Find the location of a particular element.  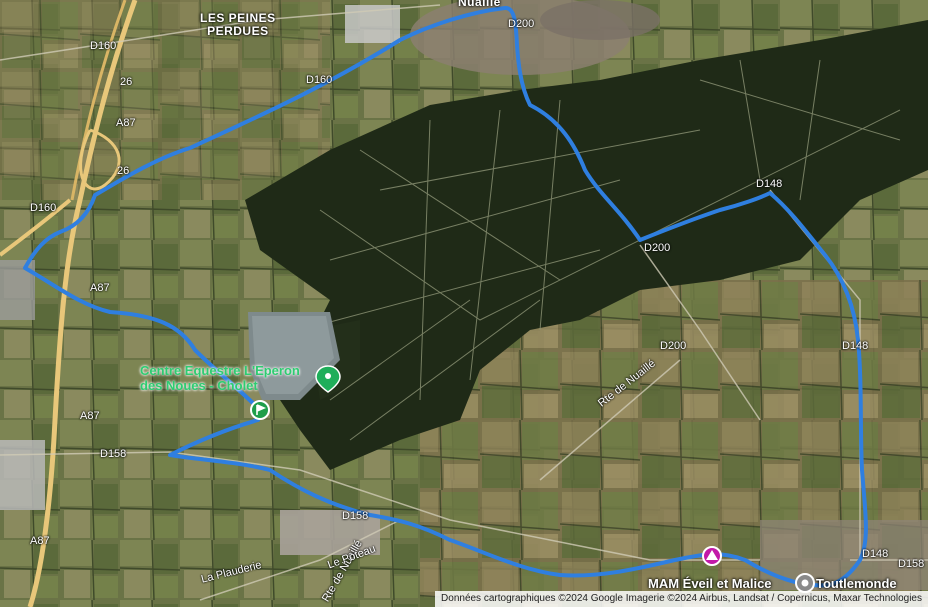

place-les-peines-perdues: LES PEINES PERDUES is located at coordinates (238, 25).